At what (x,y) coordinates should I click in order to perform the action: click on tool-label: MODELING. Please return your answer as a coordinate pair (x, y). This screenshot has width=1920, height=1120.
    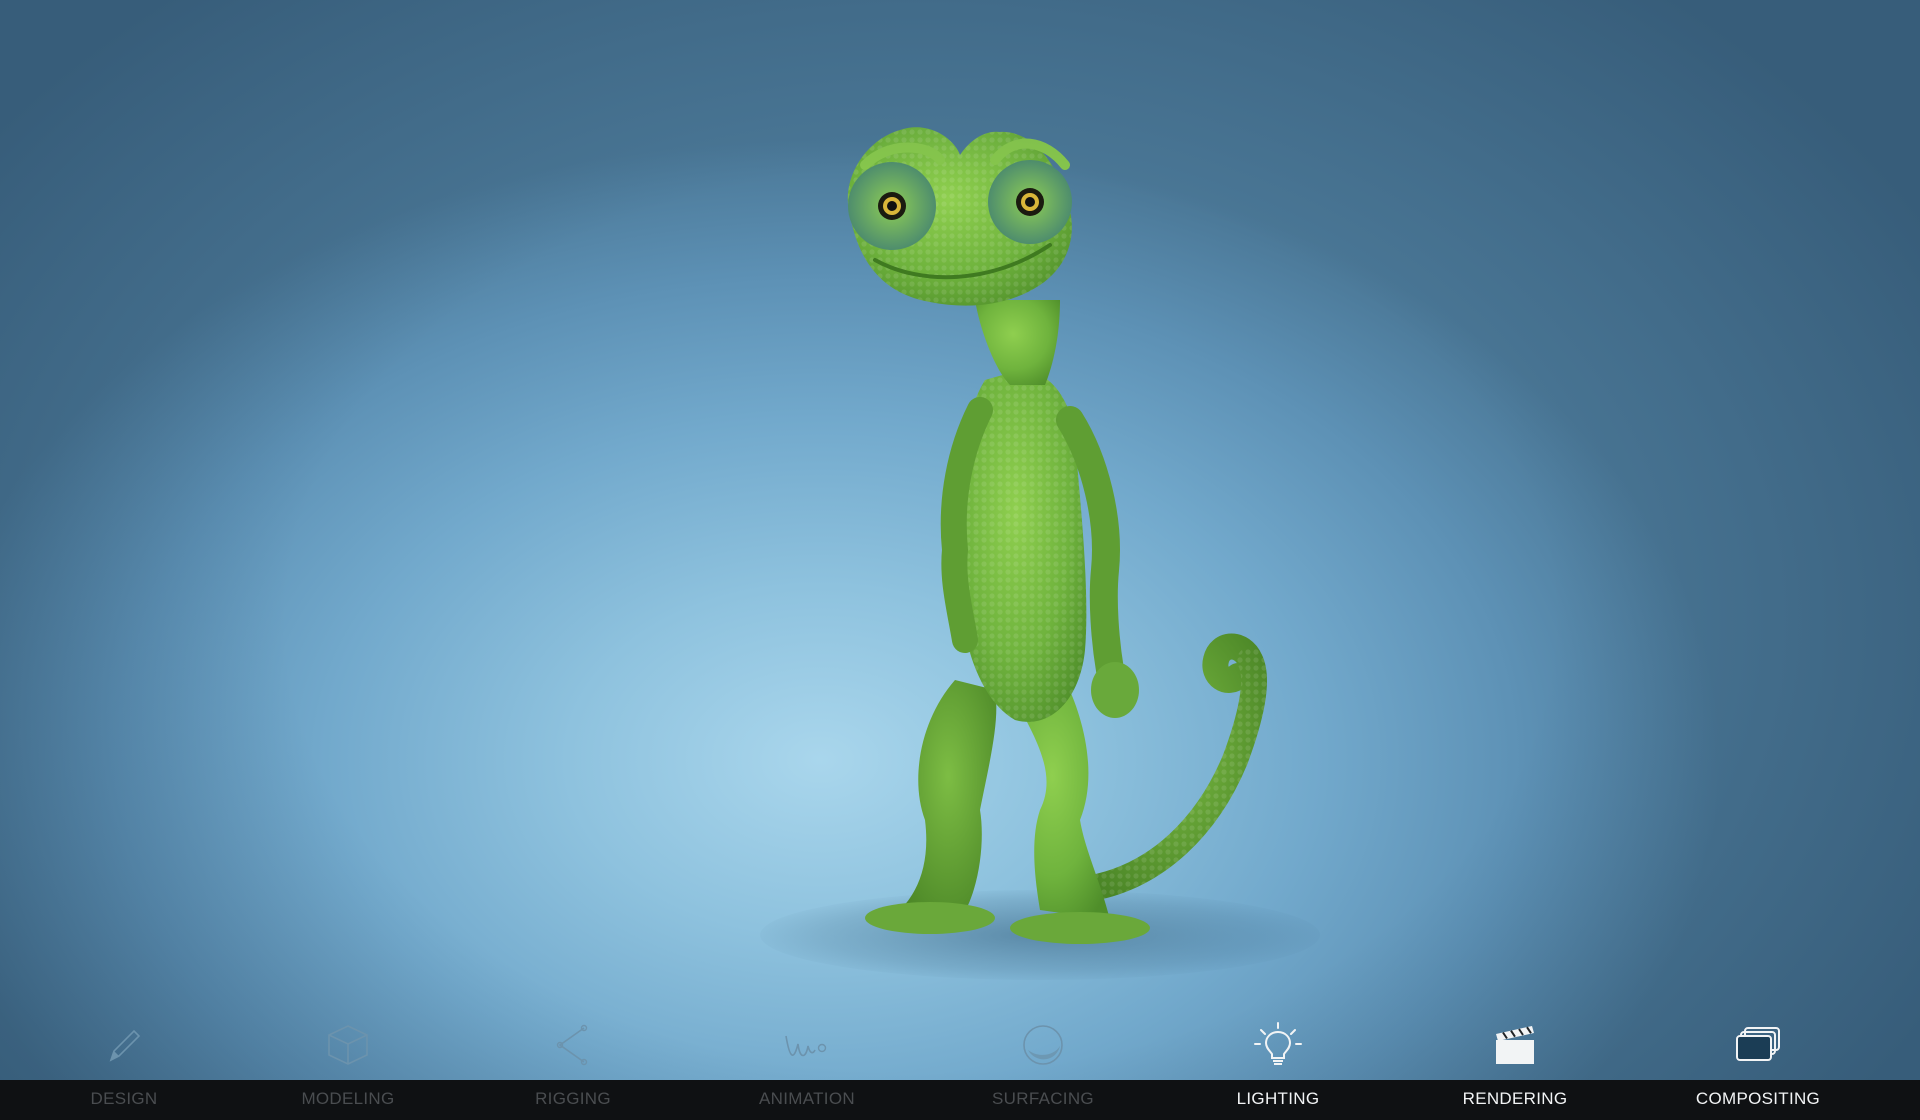
    Looking at the image, I should click on (348, 1098).